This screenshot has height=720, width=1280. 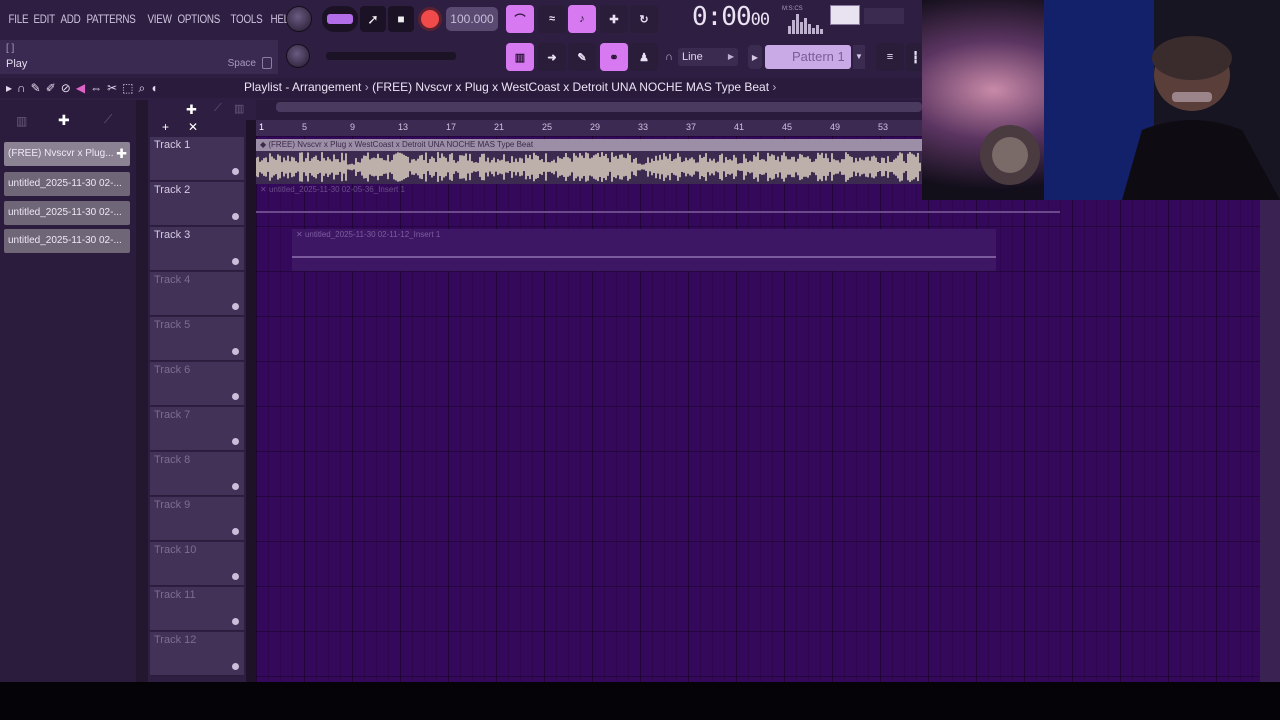 I want to click on track-header: Track 3, so click(x=197, y=249).